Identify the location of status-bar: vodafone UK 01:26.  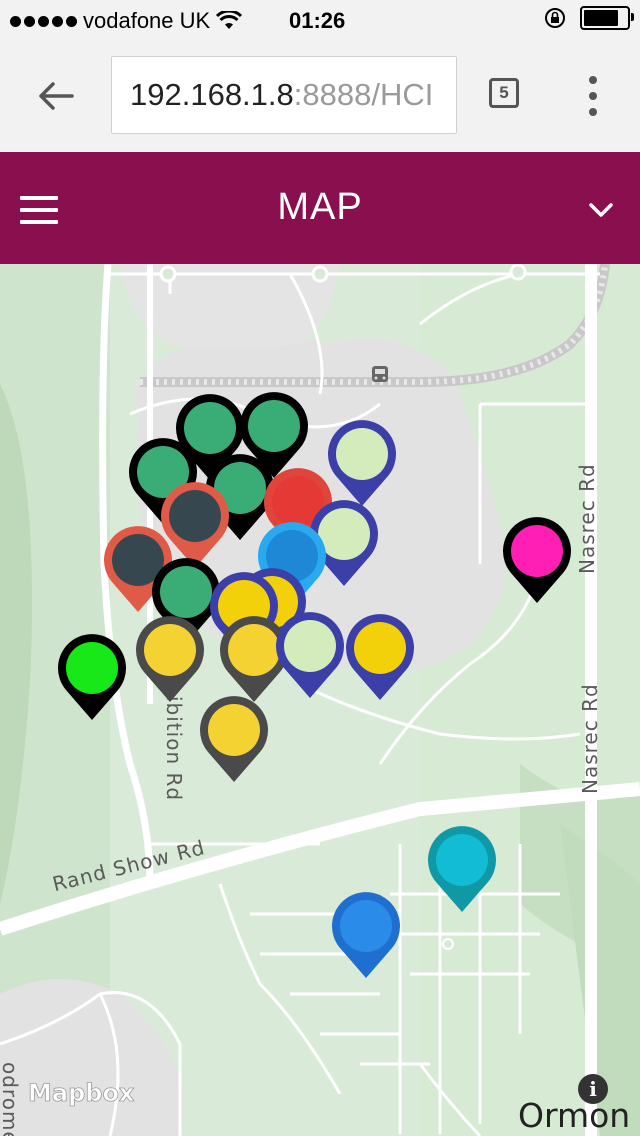
(320, 20).